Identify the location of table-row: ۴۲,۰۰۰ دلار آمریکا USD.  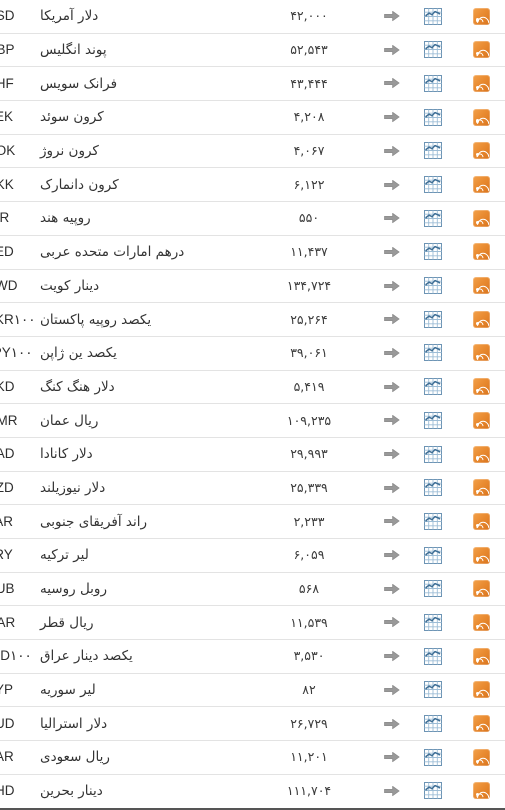
(252, 17).